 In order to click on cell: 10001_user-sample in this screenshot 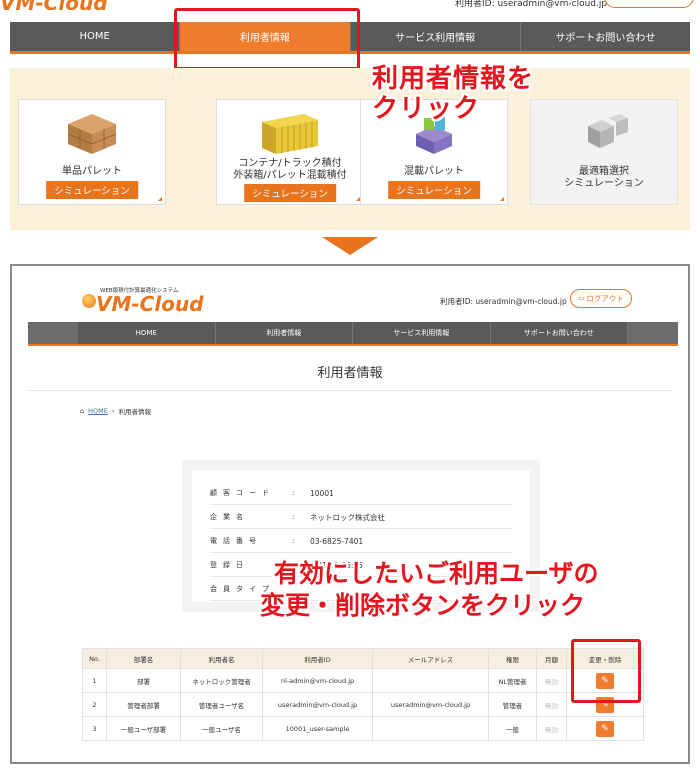, I will do `click(317, 728)`.